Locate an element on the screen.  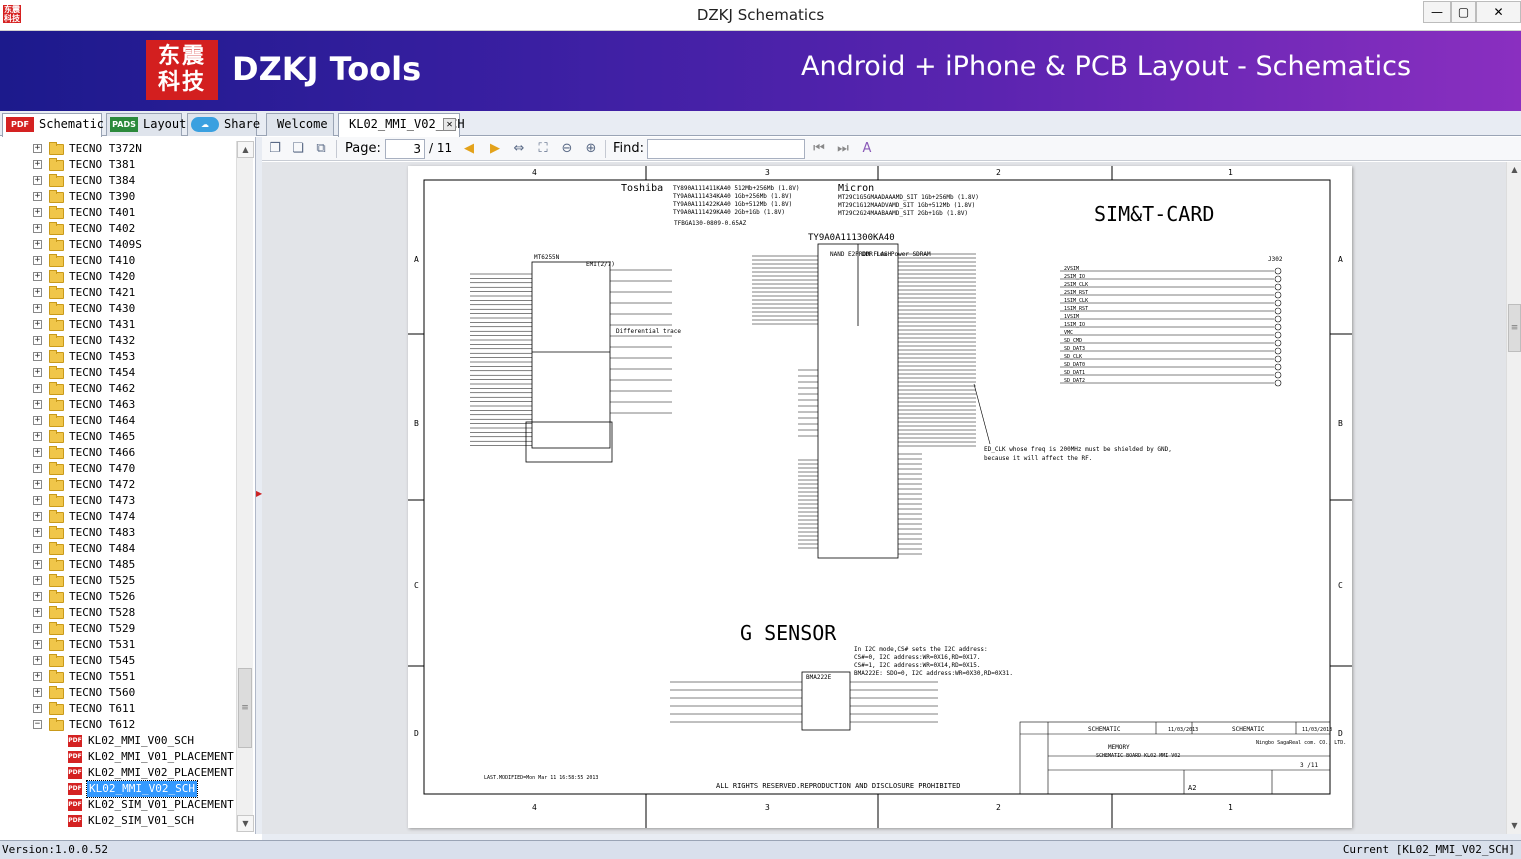
tree-folder: + TECNO T531 is located at coordinates (118, 645).